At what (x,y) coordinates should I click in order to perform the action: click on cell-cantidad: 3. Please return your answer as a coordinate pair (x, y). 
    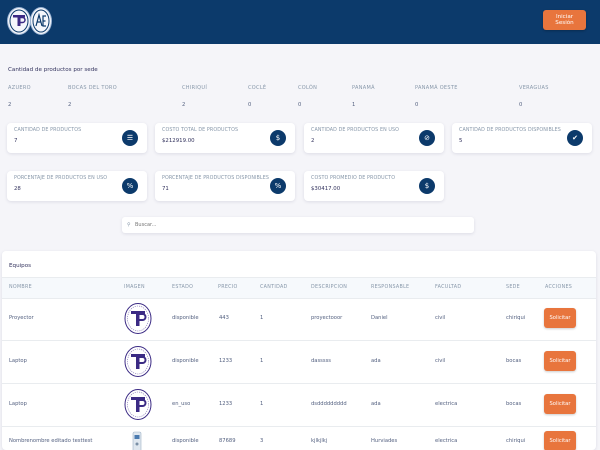
    Looking at the image, I should click on (262, 441).